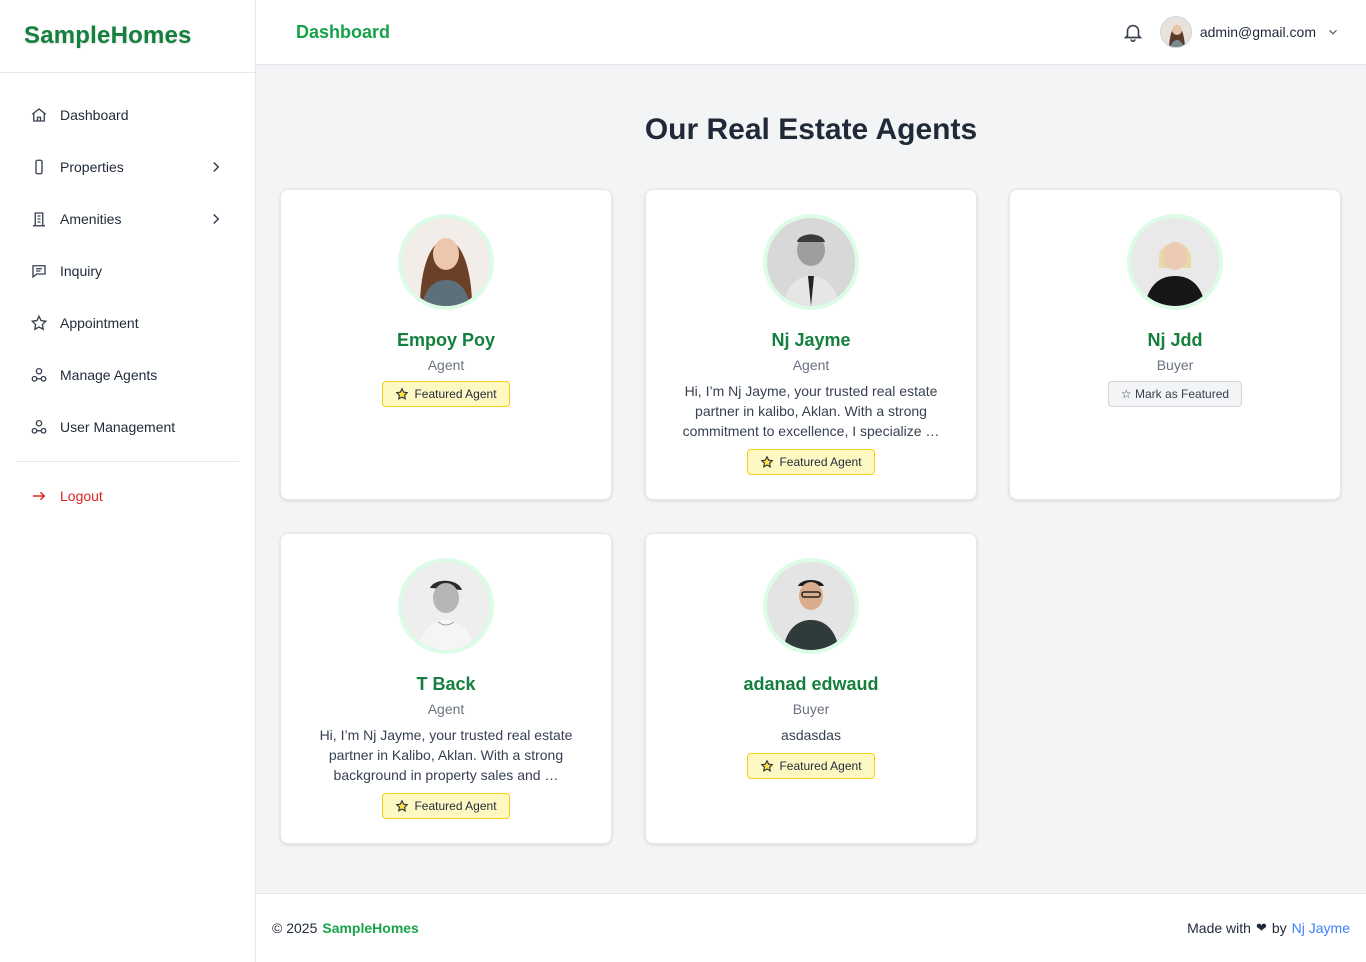 The image size is (1366, 962). I want to click on page-title: Dashboard, so click(343, 31).